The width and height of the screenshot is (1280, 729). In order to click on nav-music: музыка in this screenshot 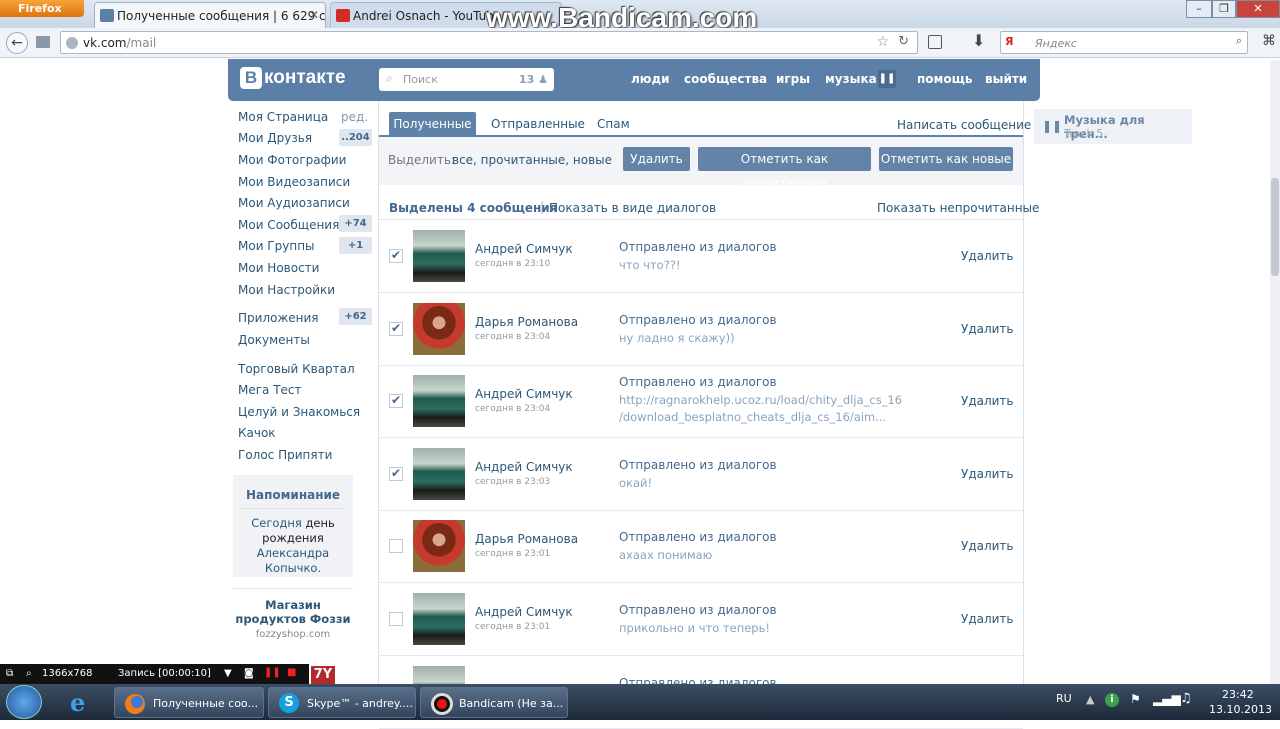, I will do `click(851, 79)`.